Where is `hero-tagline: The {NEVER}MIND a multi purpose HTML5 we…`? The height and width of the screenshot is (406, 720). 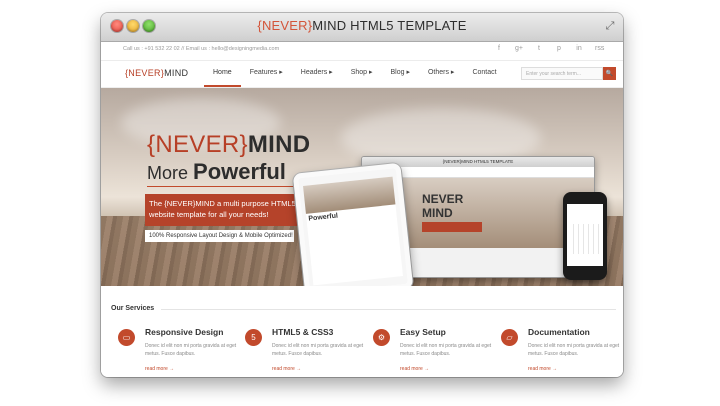
hero-tagline: The {NEVER}MIND a multi purpose HTML5 we… is located at coordinates (223, 210).